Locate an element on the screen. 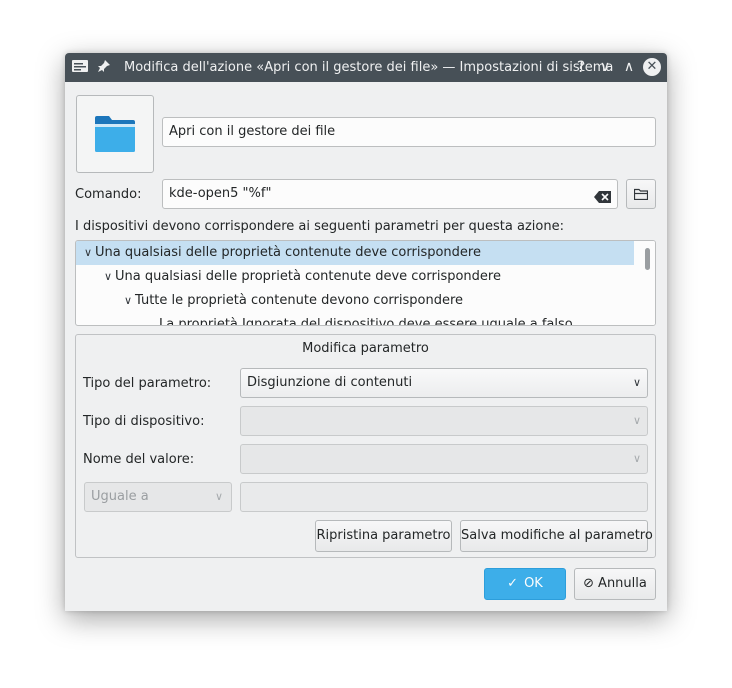  pin-icon is located at coordinates (104, 67).